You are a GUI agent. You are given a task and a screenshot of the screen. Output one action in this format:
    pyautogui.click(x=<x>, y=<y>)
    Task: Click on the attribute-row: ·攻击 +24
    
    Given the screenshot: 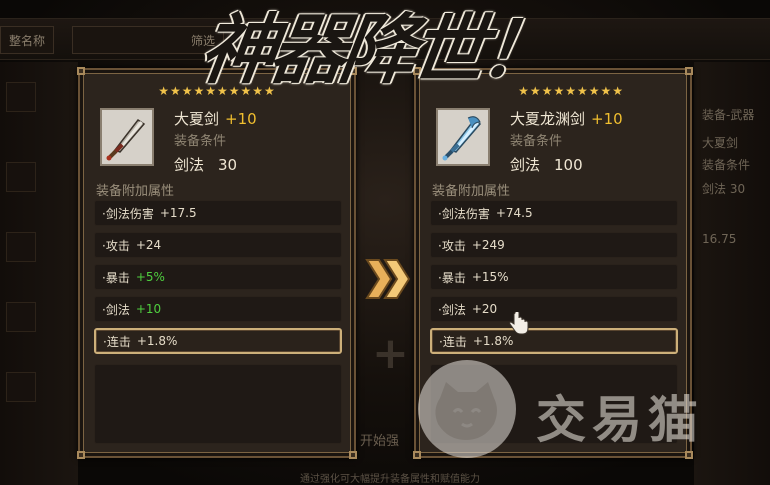 What is the action you would take?
    pyautogui.click(x=218, y=245)
    